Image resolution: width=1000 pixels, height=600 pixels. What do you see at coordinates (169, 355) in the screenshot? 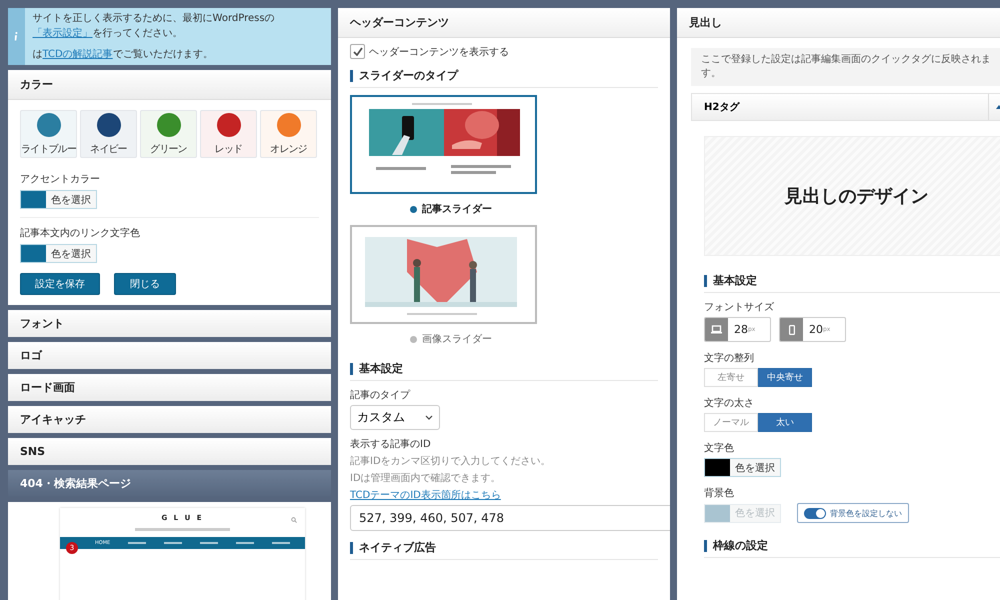
I see `accordion-header: ロゴ` at bounding box center [169, 355].